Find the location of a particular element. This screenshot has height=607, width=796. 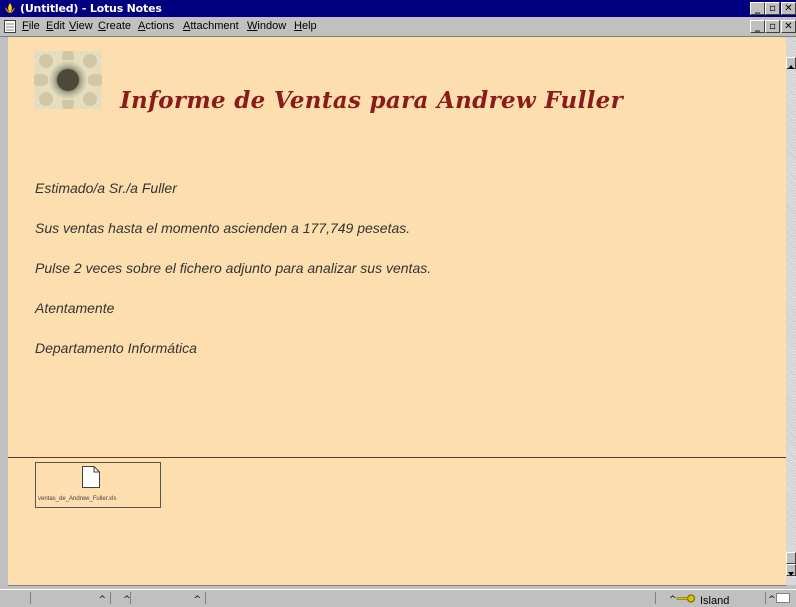

window-title: (Untitled) - Lotus Notes is located at coordinates (91, 8).